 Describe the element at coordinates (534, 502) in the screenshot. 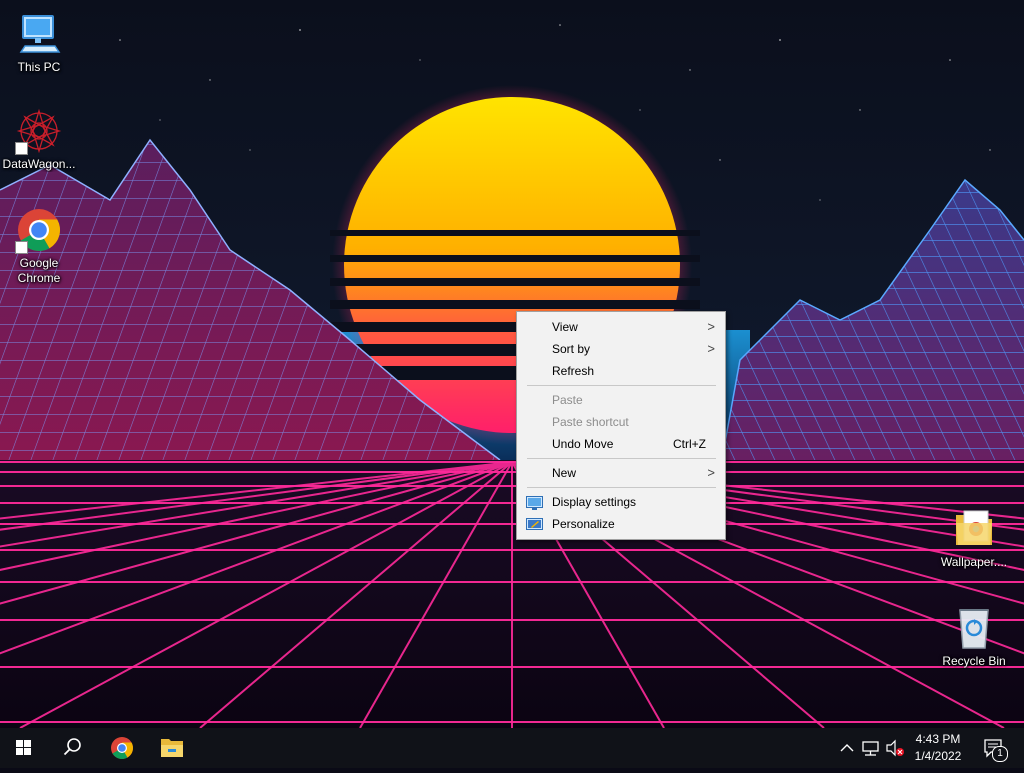

I see `display-settings-icon` at that location.